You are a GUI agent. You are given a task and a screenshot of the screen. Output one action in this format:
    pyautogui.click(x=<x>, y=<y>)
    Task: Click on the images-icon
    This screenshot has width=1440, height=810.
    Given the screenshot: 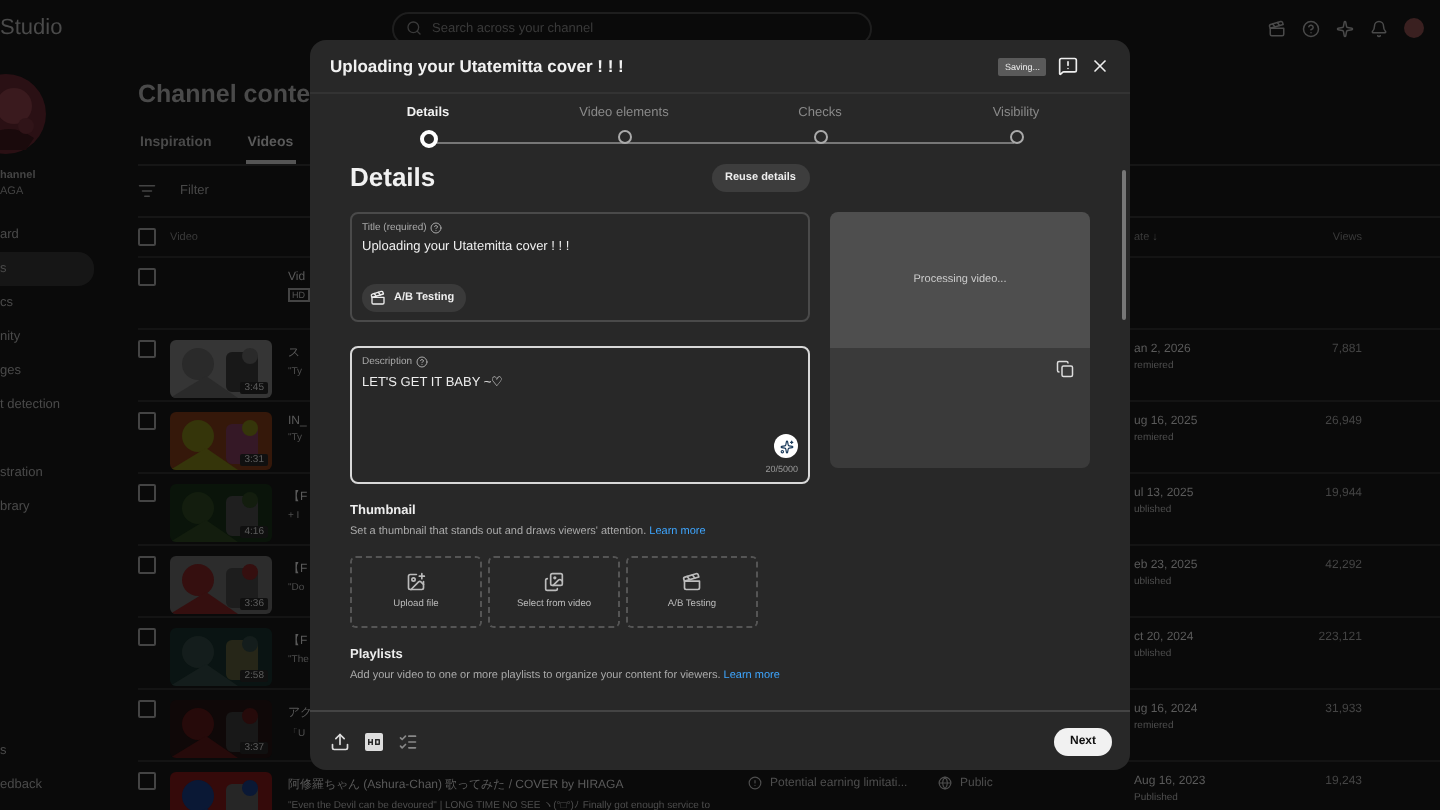 What is the action you would take?
    pyautogui.click(x=554, y=582)
    